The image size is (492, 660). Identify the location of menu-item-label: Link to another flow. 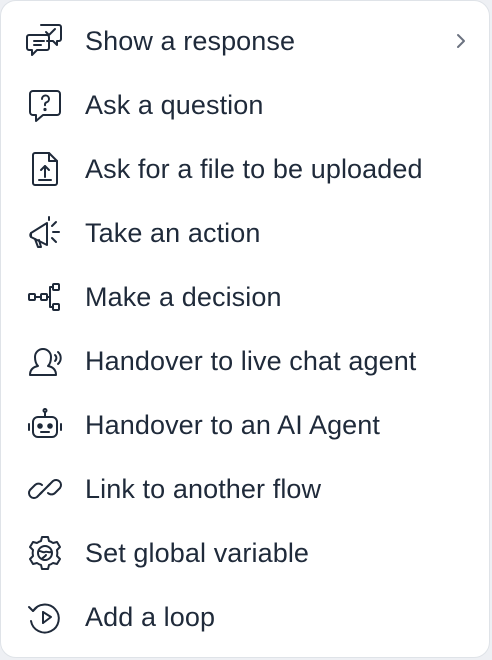
(203, 488).